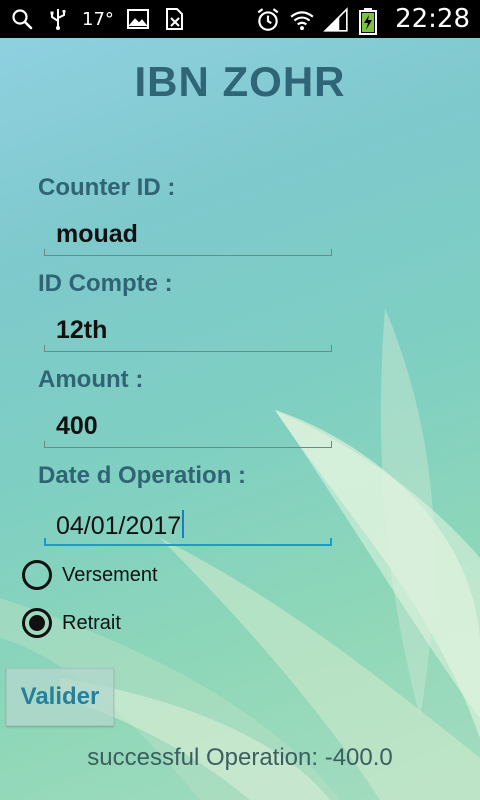 Image resolution: width=480 pixels, height=800 pixels. What do you see at coordinates (105, 283) in the screenshot?
I see `id-compte-label: ID Compte :` at bounding box center [105, 283].